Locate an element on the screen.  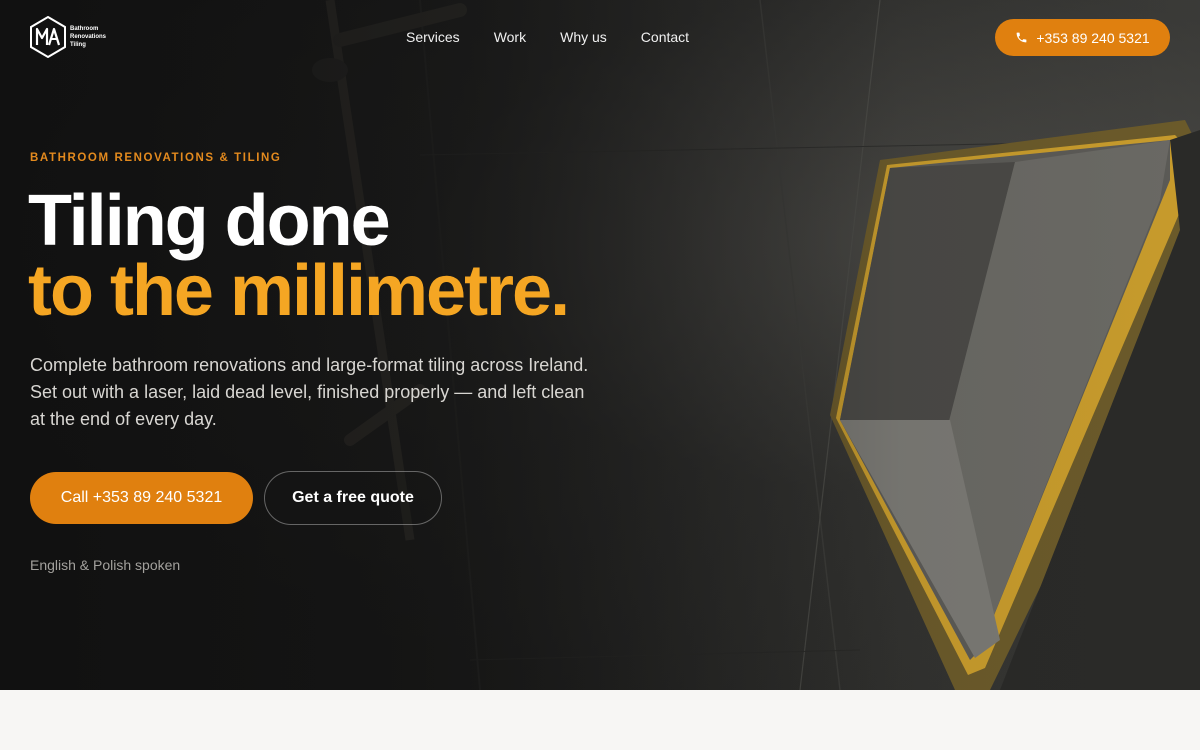
hero-headline-line-2: to the millimetre. is located at coordinates (299, 291).